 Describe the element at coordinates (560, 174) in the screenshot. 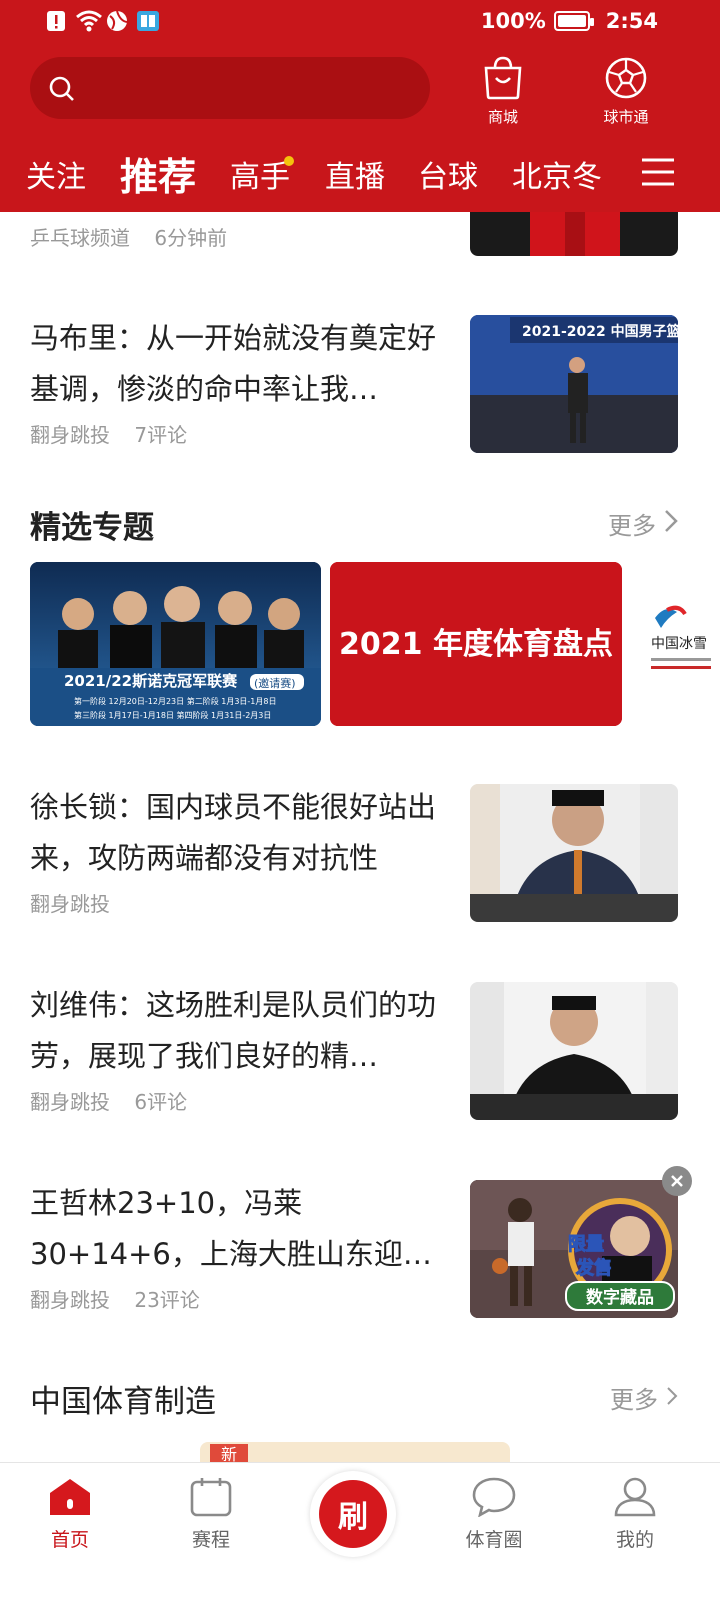

I see `tab-beijing-winter: 北京冬` at that location.